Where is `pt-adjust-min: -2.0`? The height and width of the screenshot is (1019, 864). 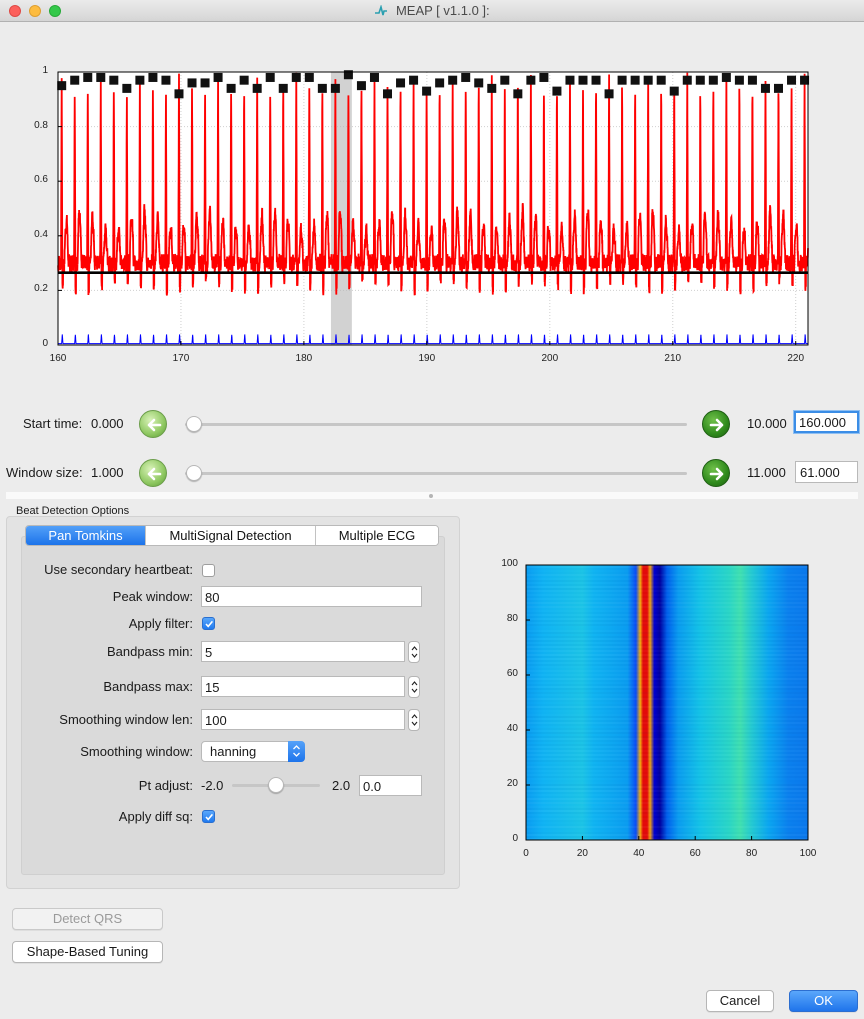
pt-adjust-min: -2.0 is located at coordinates (212, 785).